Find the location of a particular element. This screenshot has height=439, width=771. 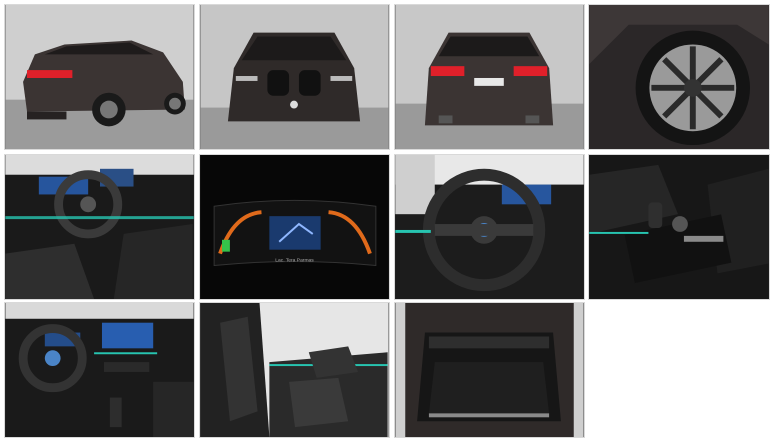

photo-wheel is located at coordinates (679, 77).